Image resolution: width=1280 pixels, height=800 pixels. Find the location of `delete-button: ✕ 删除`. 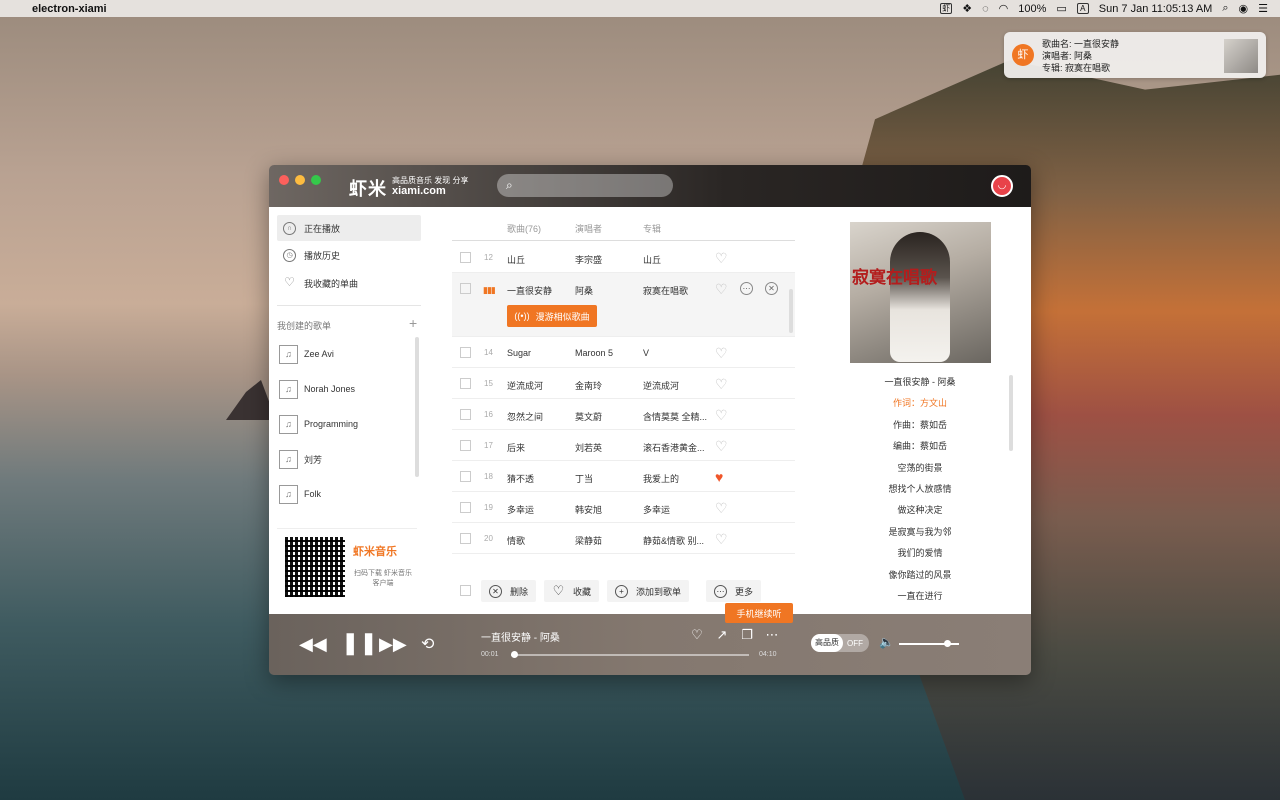

delete-button: ✕ 删除 is located at coordinates (509, 591).